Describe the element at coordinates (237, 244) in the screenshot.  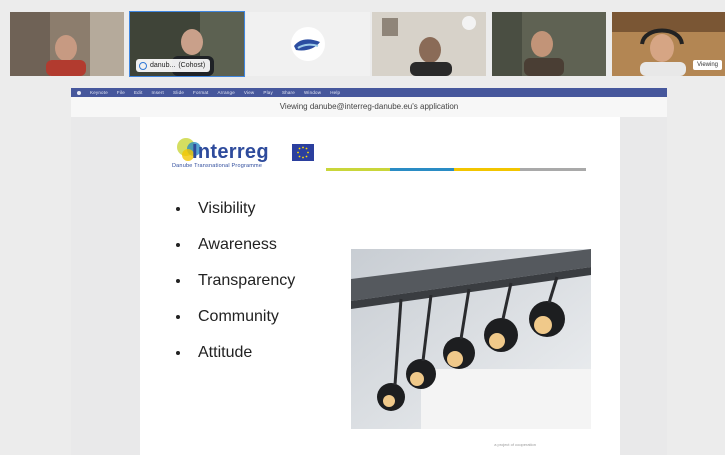
I see `bullet-text: Awareness` at that location.